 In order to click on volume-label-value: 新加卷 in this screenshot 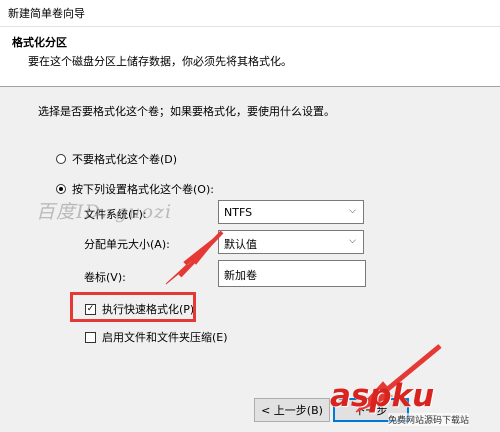, I will do `click(240, 275)`.